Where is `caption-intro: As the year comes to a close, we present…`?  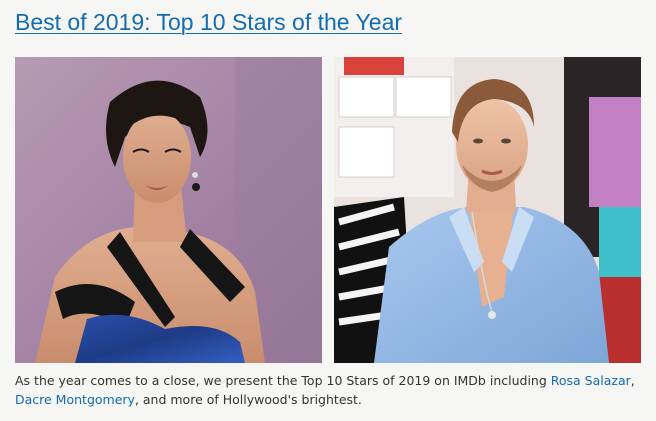 caption-intro: As the year comes to a close, we present… is located at coordinates (283, 380).